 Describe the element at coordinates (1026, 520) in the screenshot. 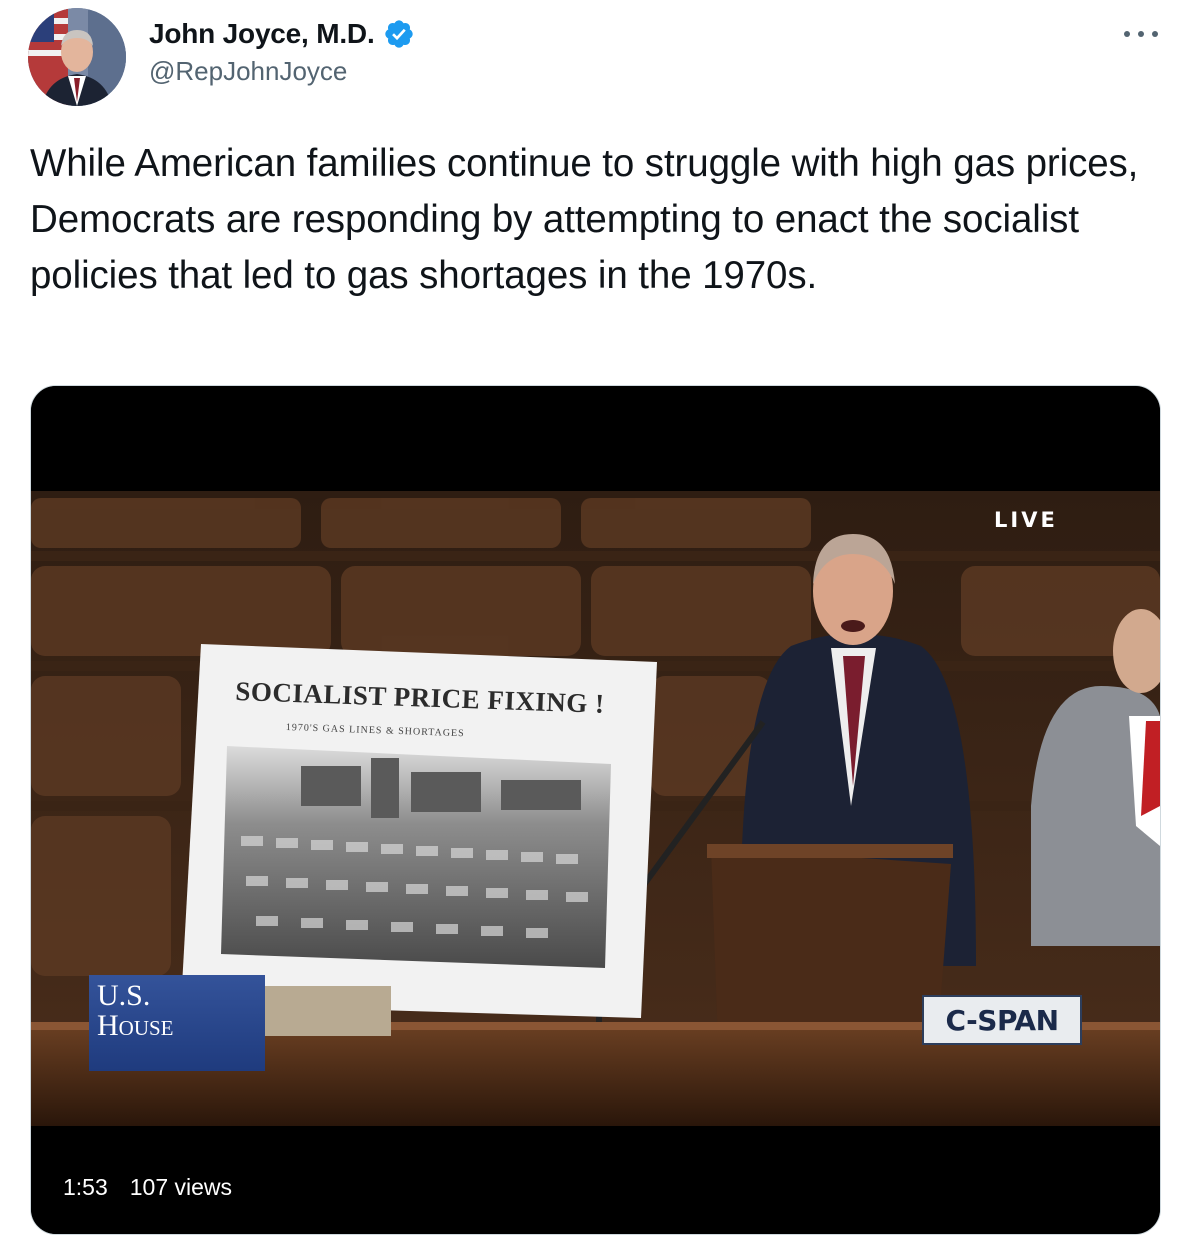

I see `live-badge: LIVE` at that location.